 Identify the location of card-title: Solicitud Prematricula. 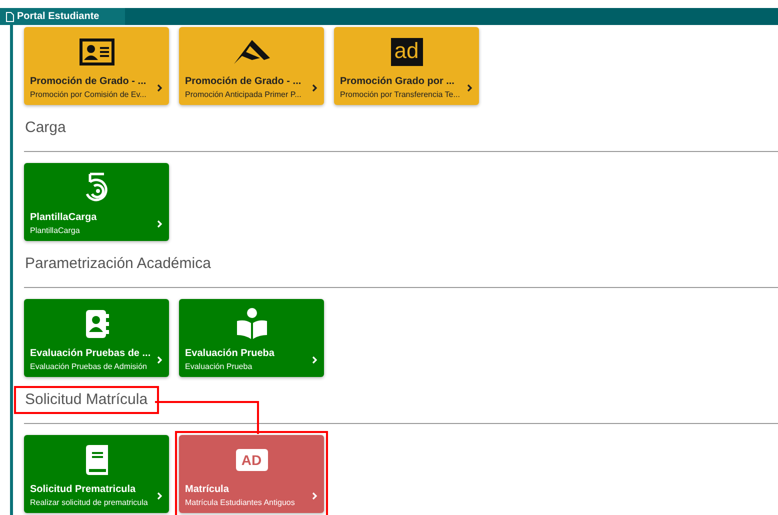
(83, 490).